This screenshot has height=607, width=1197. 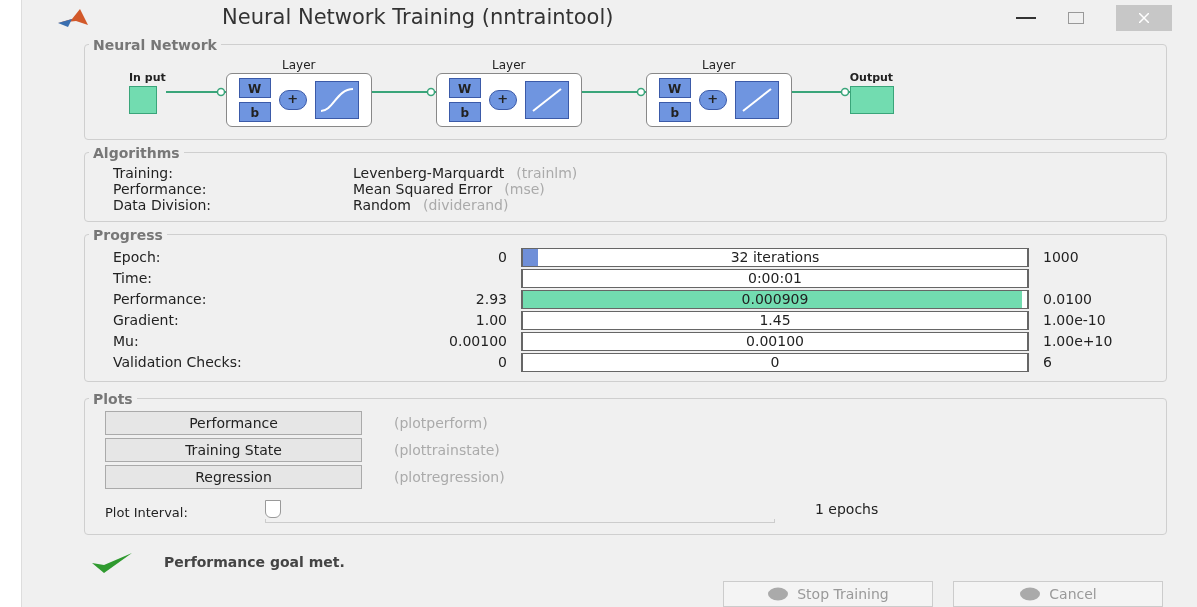 What do you see at coordinates (146, 320) in the screenshot?
I see `progress-label: Gradient:` at bounding box center [146, 320].